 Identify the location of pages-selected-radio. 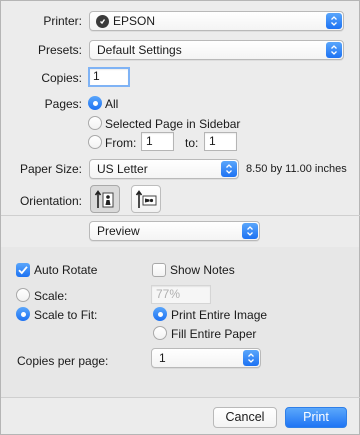
(95, 123).